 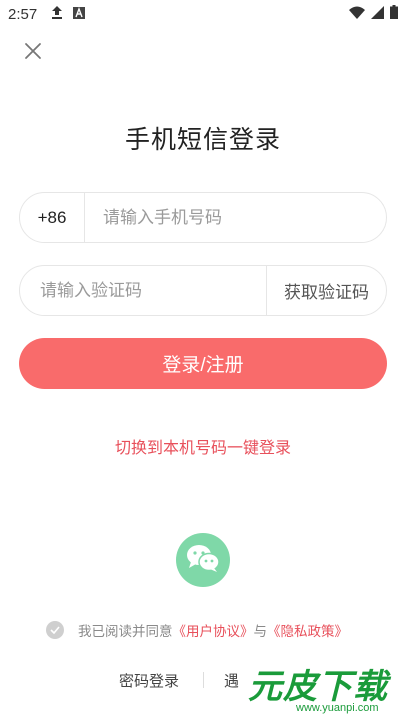 What do you see at coordinates (203, 680) in the screenshot?
I see `bottom-divider` at bounding box center [203, 680].